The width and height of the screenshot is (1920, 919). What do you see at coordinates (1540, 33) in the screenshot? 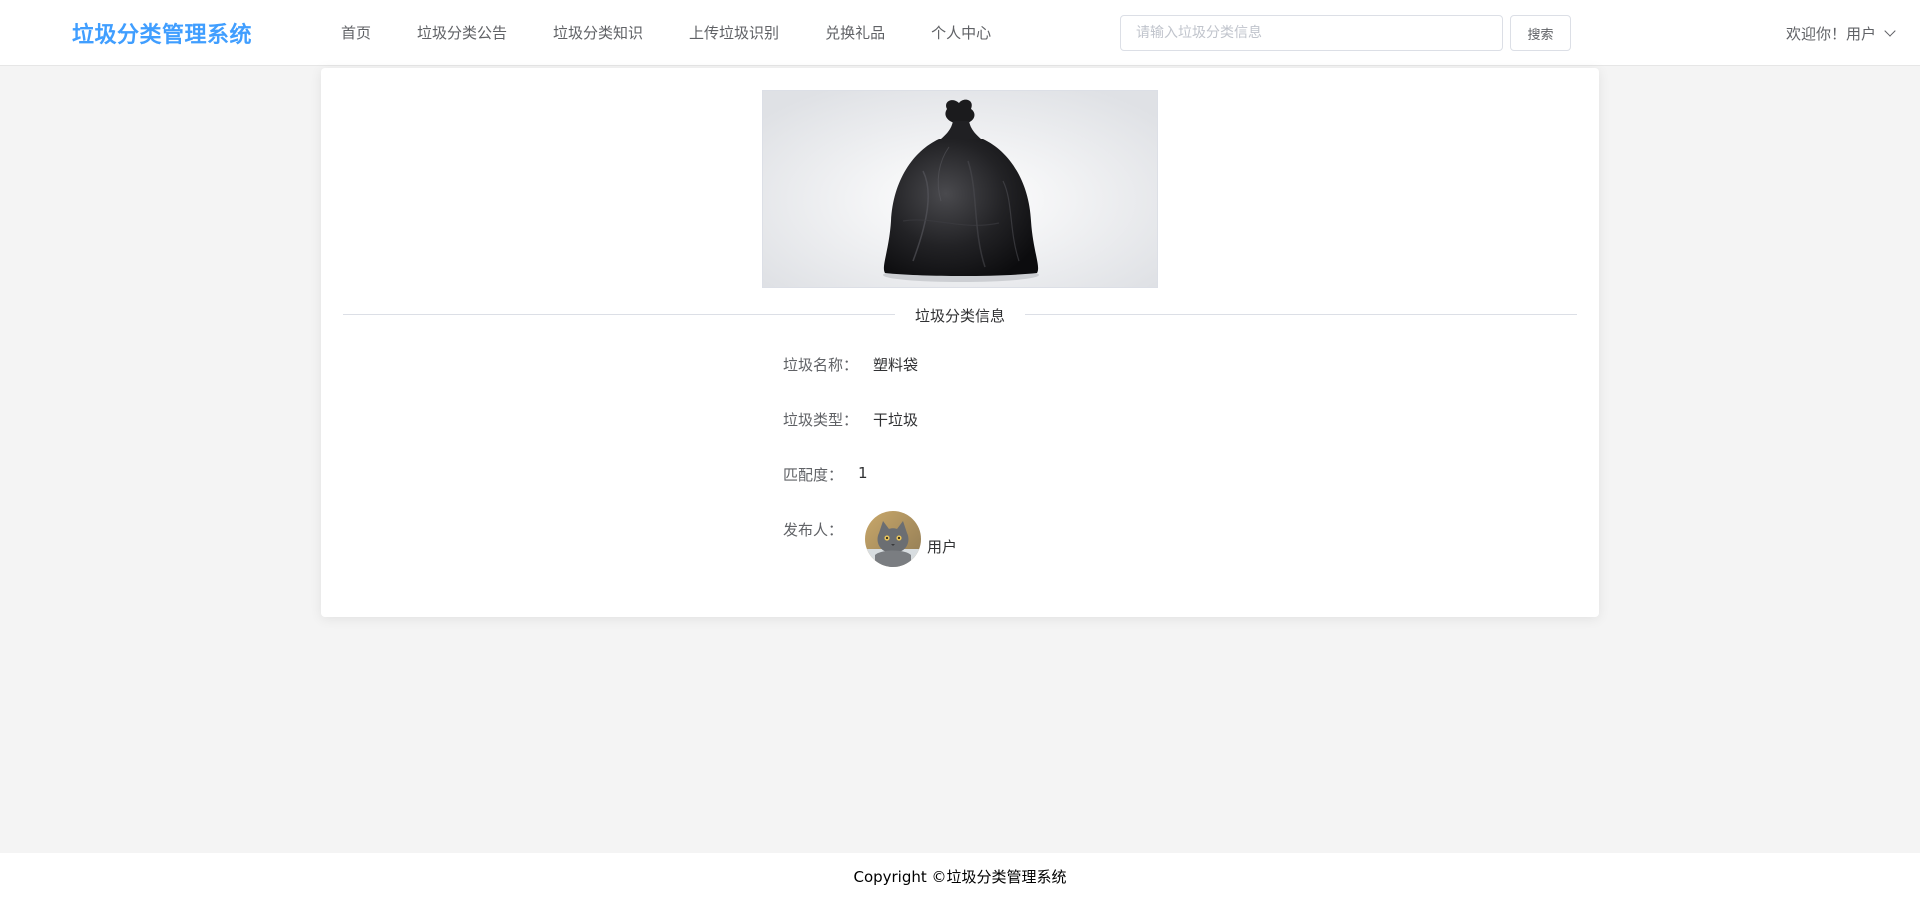
I see `search-button: 搜索` at bounding box center [1540, 33].